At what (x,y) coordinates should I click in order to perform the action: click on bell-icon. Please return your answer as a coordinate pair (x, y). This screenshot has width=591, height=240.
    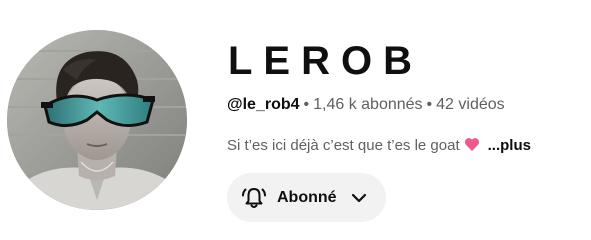
    Looking at the image, I should click on (254, 198).